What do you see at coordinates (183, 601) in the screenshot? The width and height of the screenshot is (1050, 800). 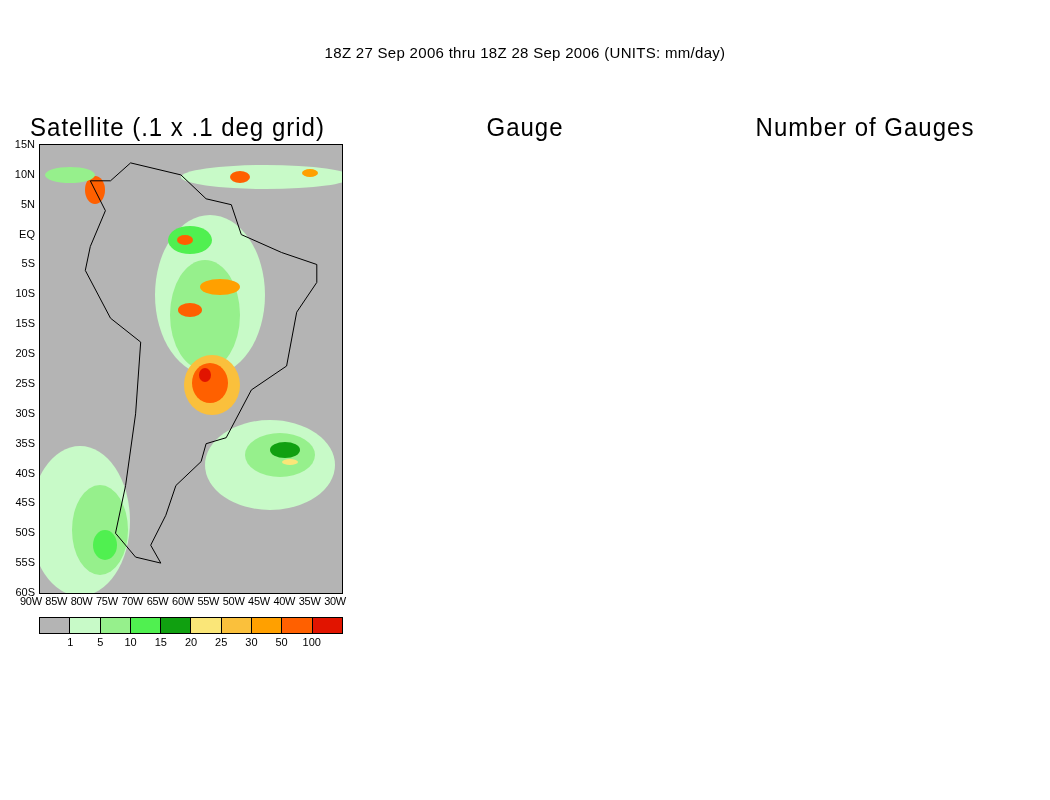 I see `longitude-label: 60W` at bounding box center [183, 601].